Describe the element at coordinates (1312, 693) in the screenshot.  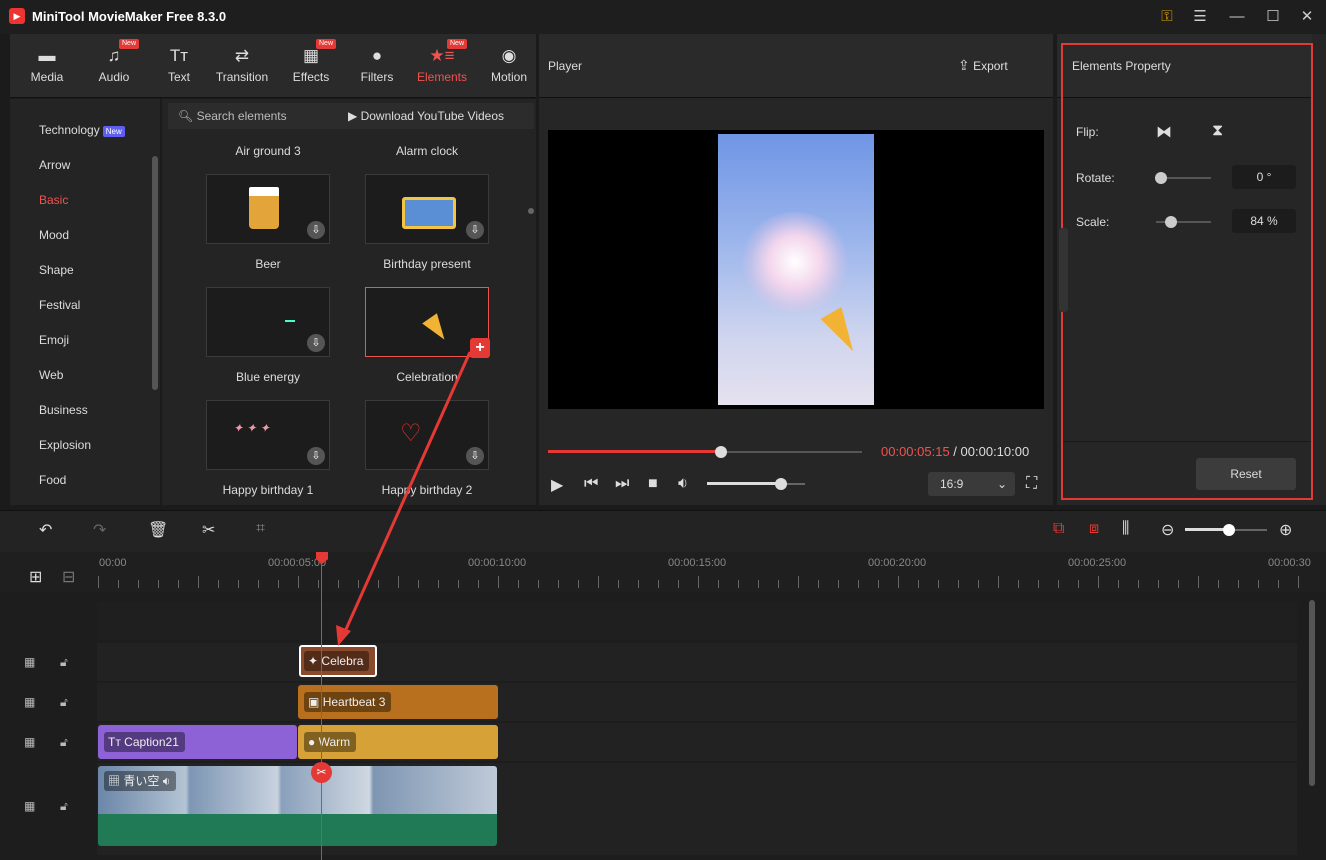
I see `timeline-scrollbar` at that location.